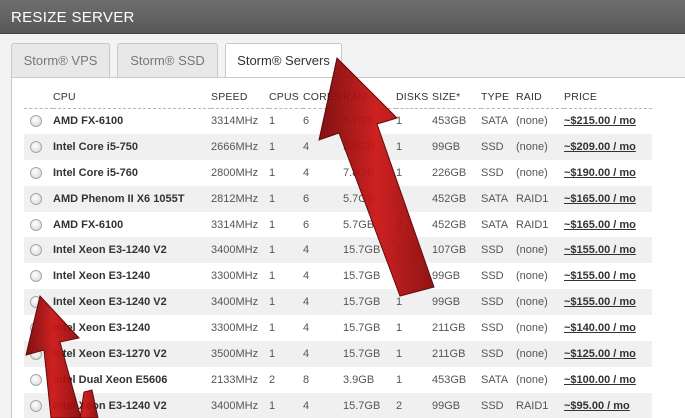  What do you see at coordinates (600, 173) in the screenshot?
I see `price-link: ~$190.00 / mo` at bounding box center [600, 173].